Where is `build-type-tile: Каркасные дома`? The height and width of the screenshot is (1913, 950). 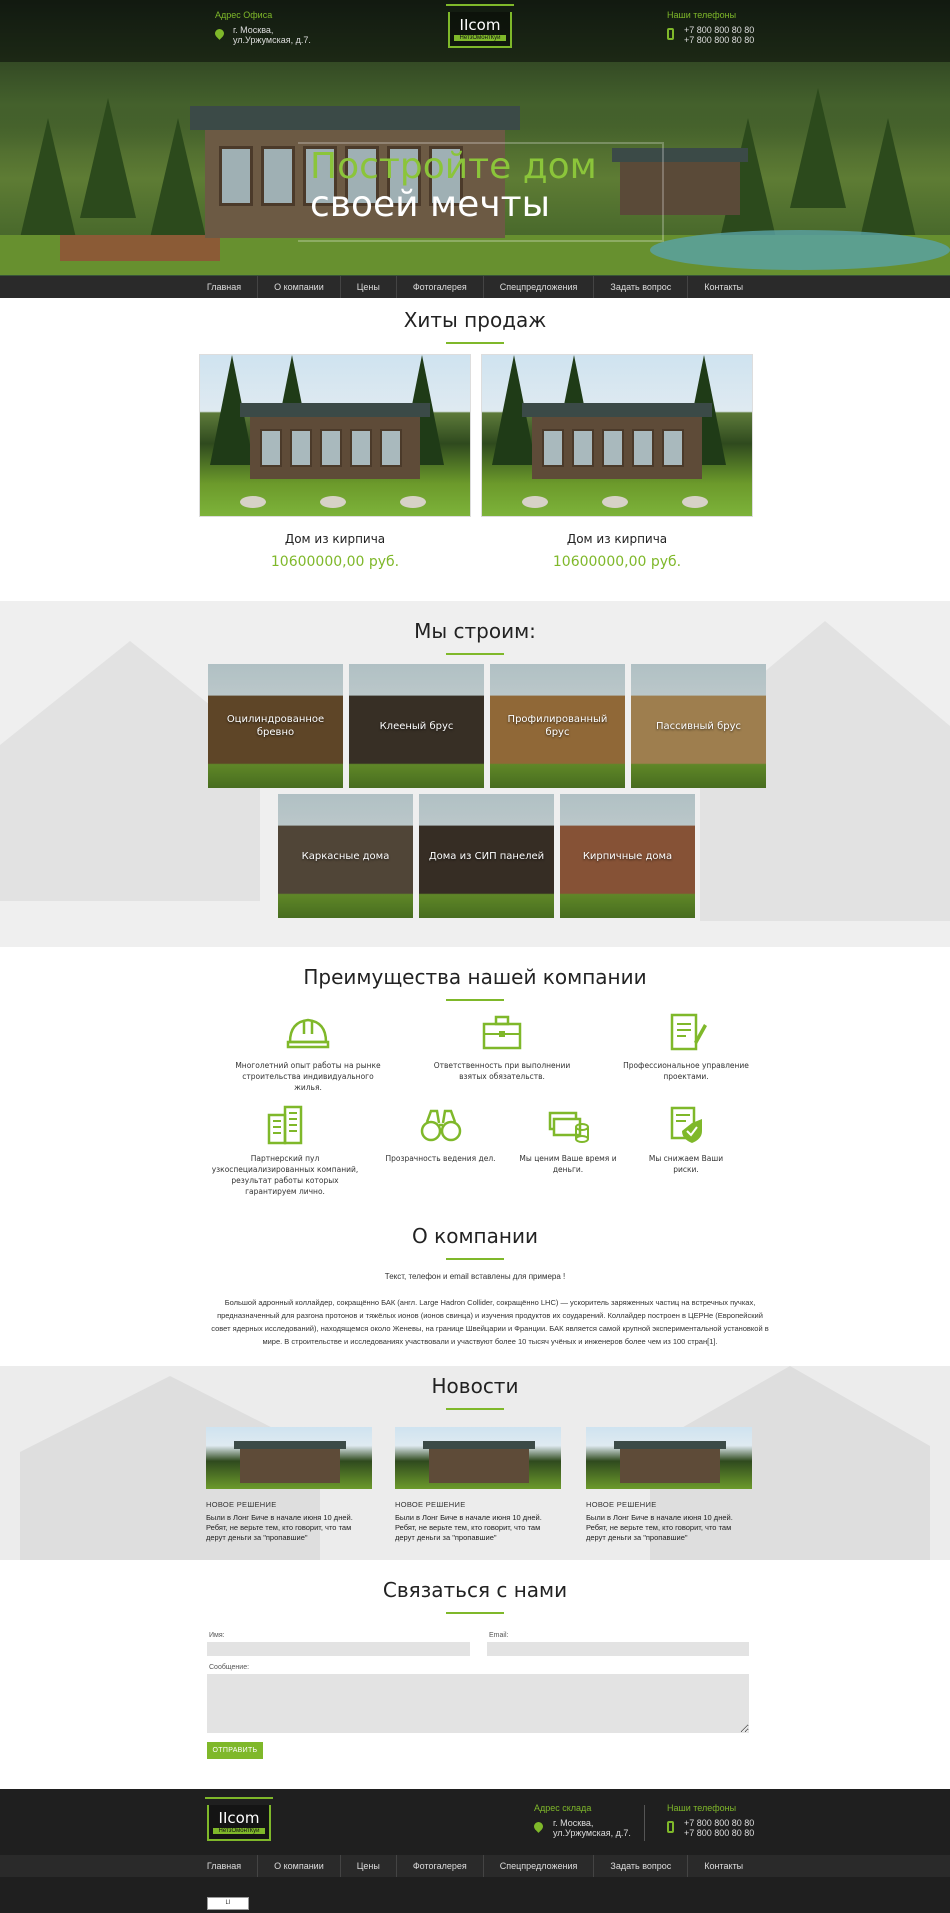 build-type-tile: Каркасные дома is located at coordinates (345, 856).